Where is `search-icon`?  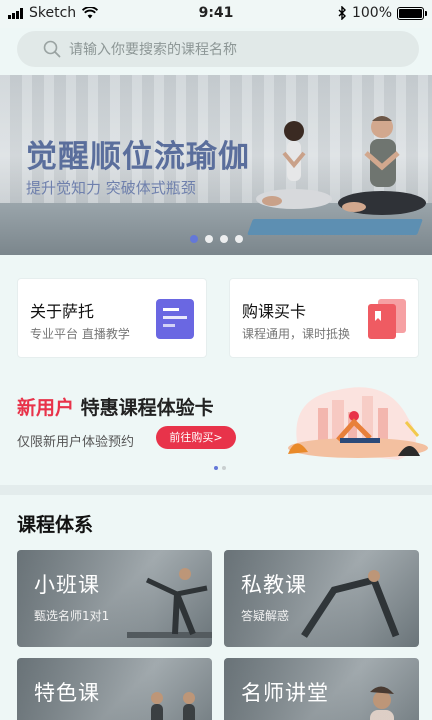
search-icon is located at coordinates (52, 49).